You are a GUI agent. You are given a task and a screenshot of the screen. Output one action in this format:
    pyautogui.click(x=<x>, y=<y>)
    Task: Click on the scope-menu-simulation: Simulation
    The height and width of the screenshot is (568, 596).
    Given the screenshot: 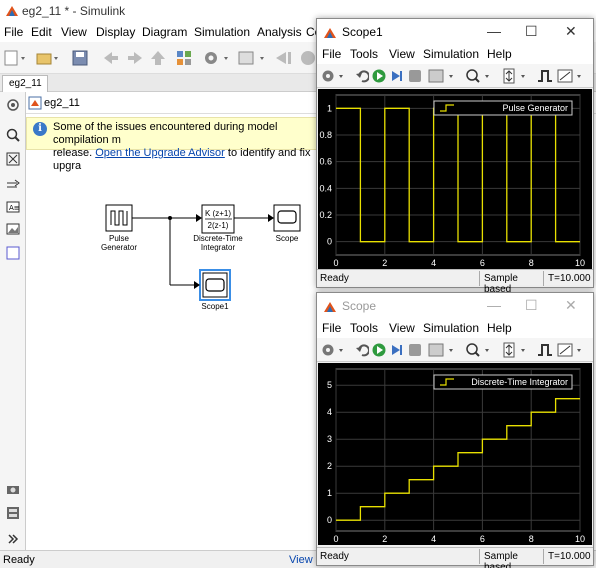 What is the action you would take?
    pyautogui.click(x=451, y=328)
    